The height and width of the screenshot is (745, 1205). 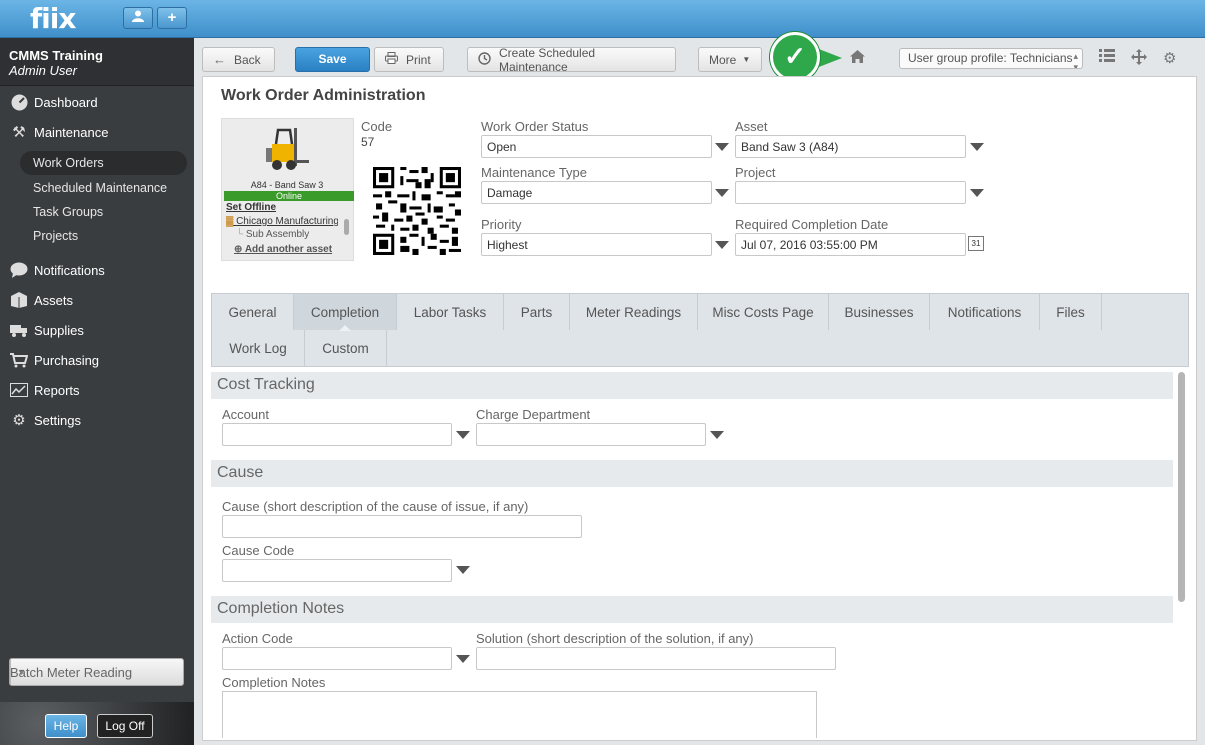 I want to click on work-order-status-select: Open, so click(x=596, y=146).